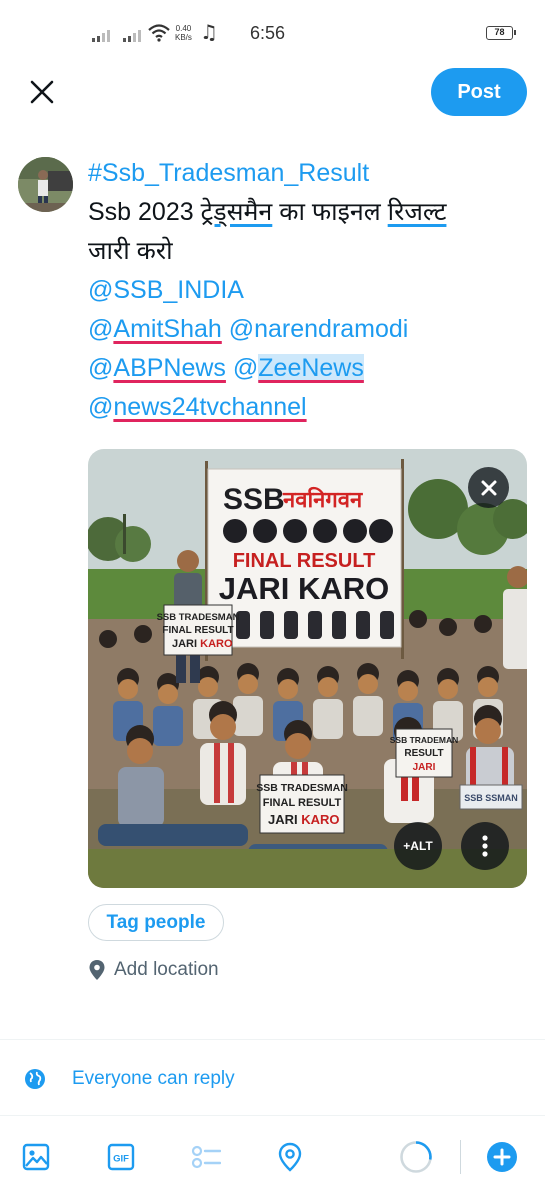 The width and height of the screenshot is (545, 1200). I want to click on reply-setting-button: Everyone can reply, so click(129, 1079).